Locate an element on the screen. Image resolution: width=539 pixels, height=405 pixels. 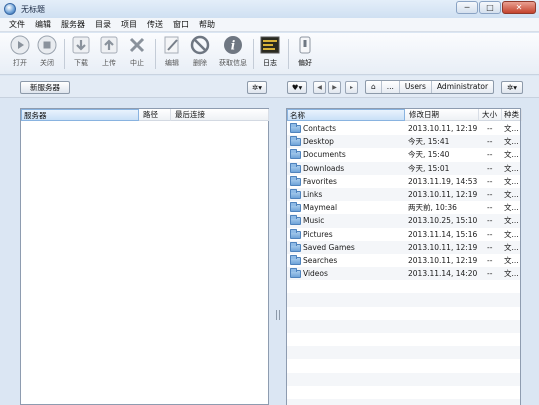
file-name: Saved Games is located at coordinates (329, 247).